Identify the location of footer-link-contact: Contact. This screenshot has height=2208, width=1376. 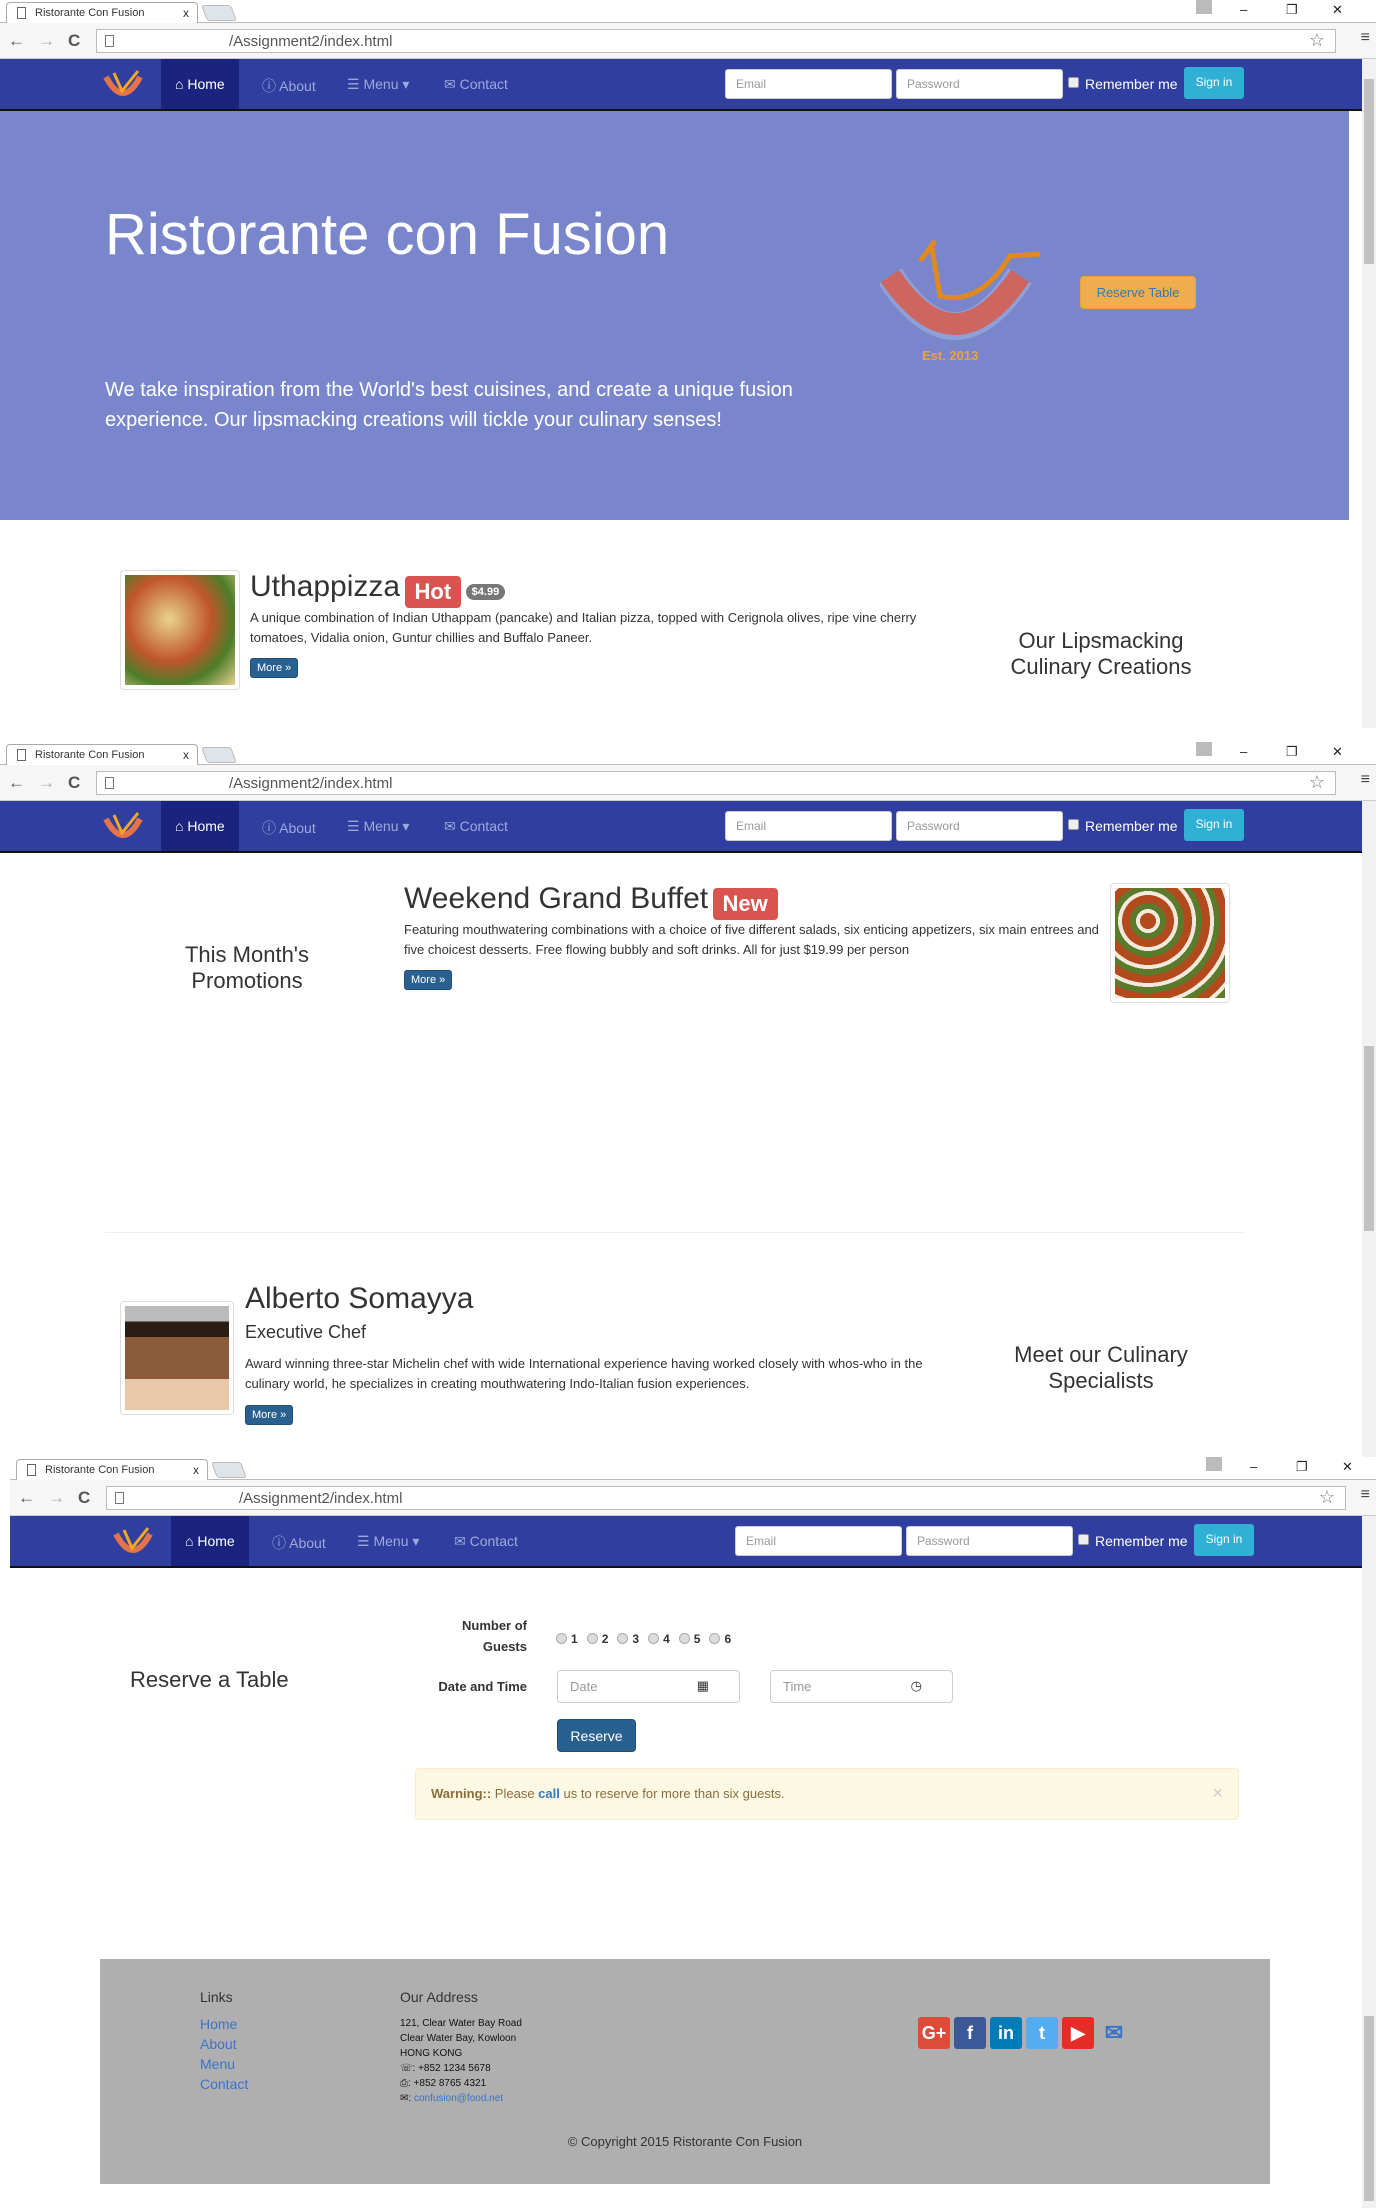
(224, 2084).